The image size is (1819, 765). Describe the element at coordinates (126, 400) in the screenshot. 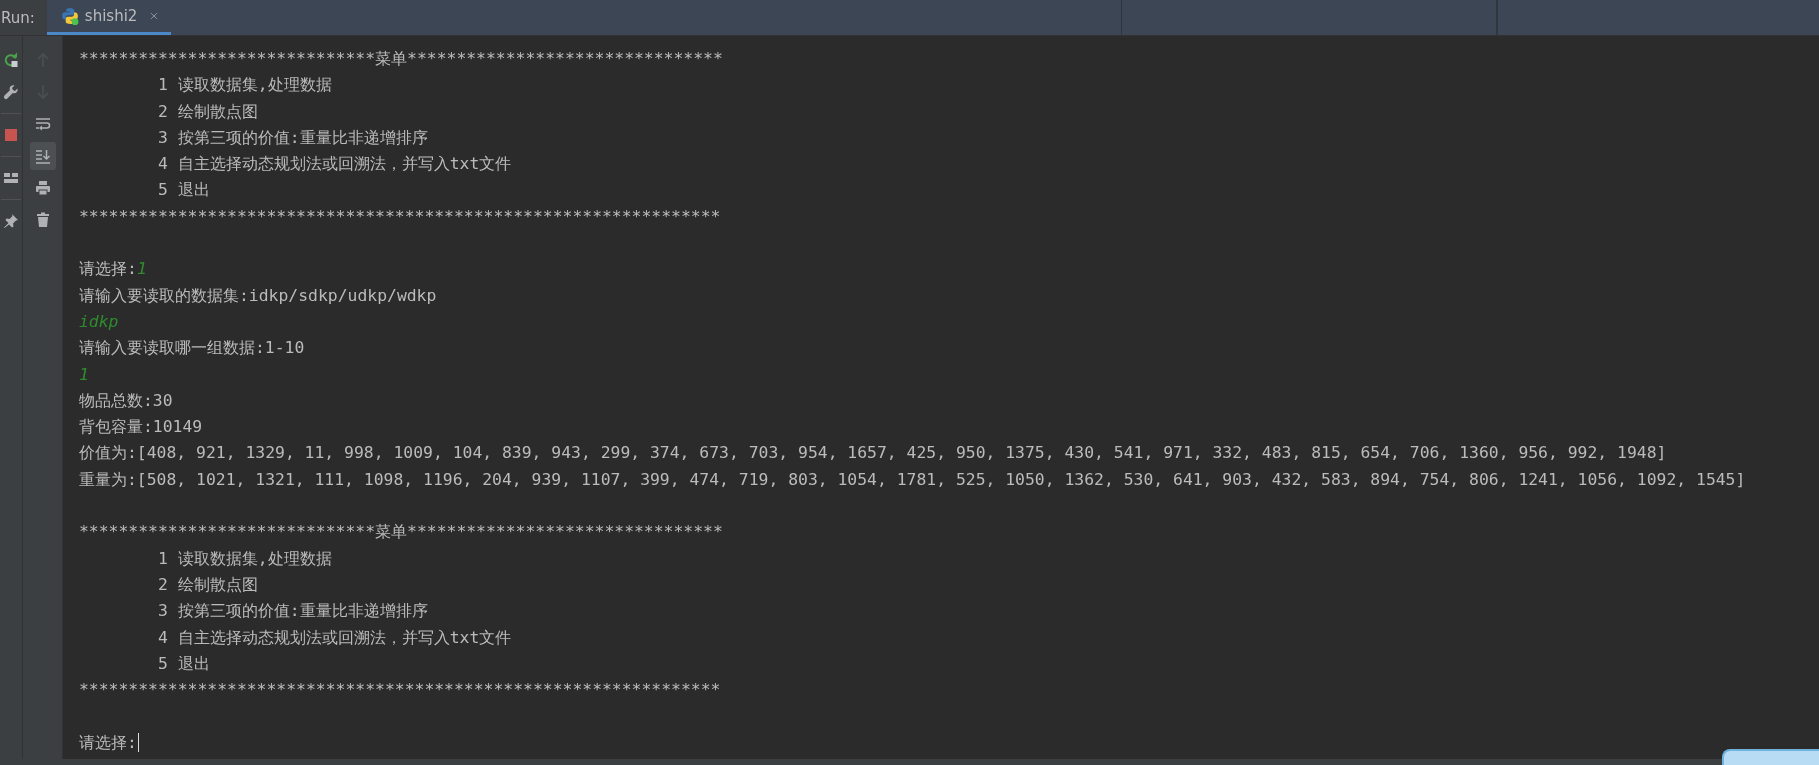

I see `console-text: 物品总数:30` at that location.